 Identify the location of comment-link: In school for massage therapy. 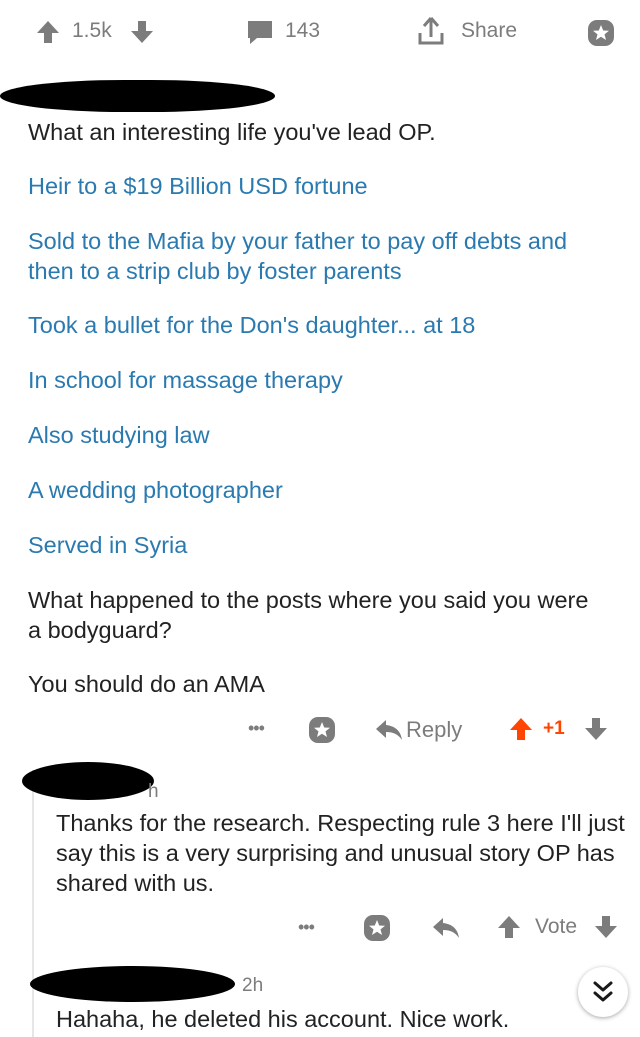
(323, 380).